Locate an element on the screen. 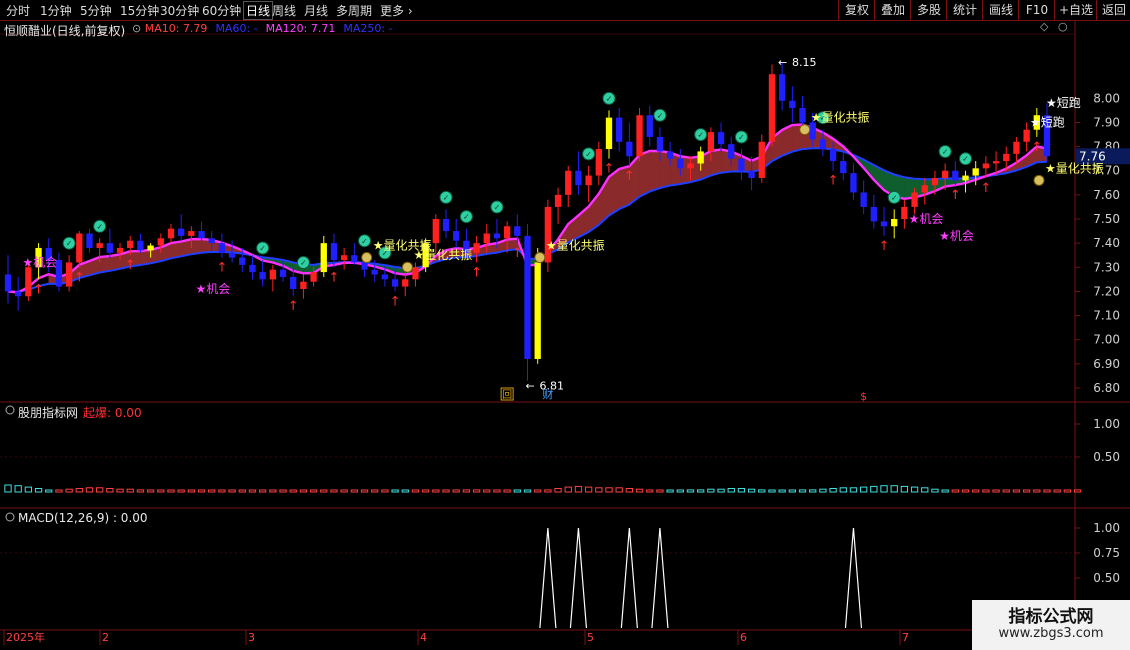  toolbar-button-2: 多股 is located at coordinates (928, 10).